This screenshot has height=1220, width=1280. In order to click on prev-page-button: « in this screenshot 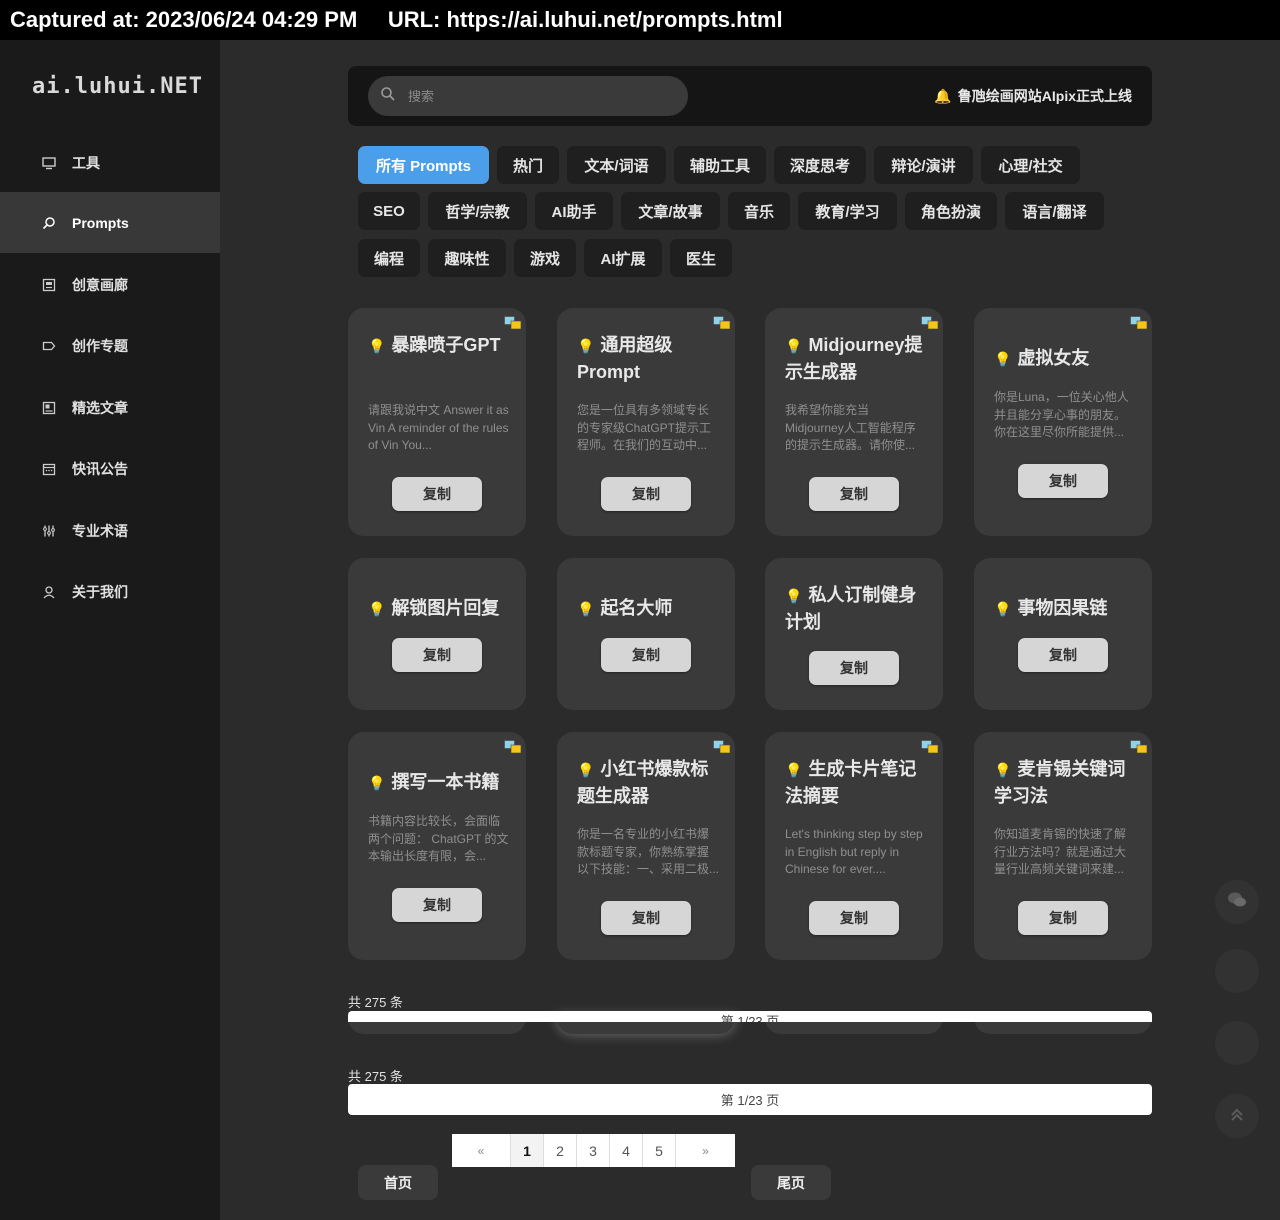, I will do `click(481, 1150)`.